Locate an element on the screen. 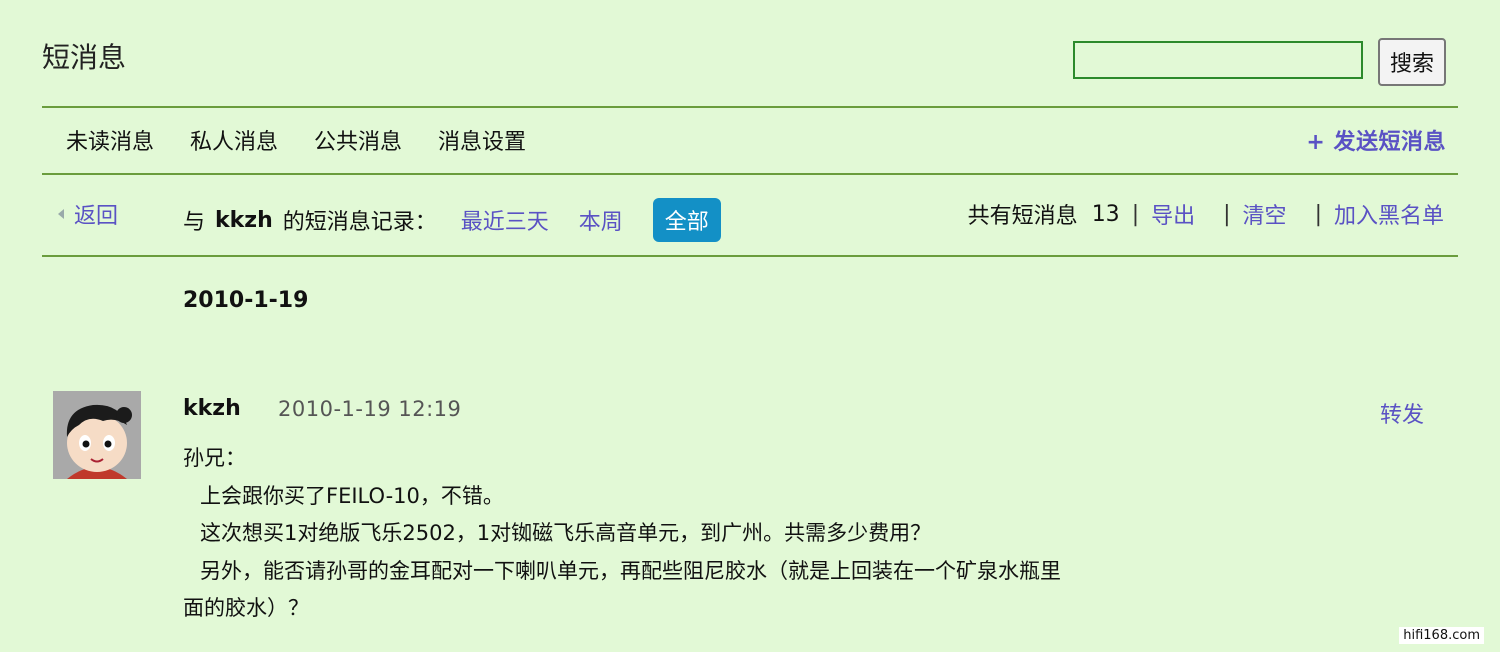 This screenshot has width=1500, height=652. message-author: kkzh is located at coordinates (212, 408).